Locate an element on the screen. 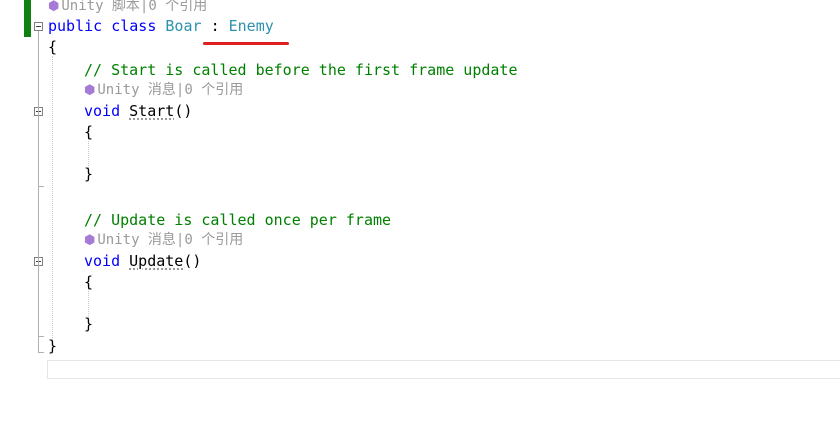 This screenshot has width=840, height=444. start-close-brace: } is located at coordinates (89, 174).